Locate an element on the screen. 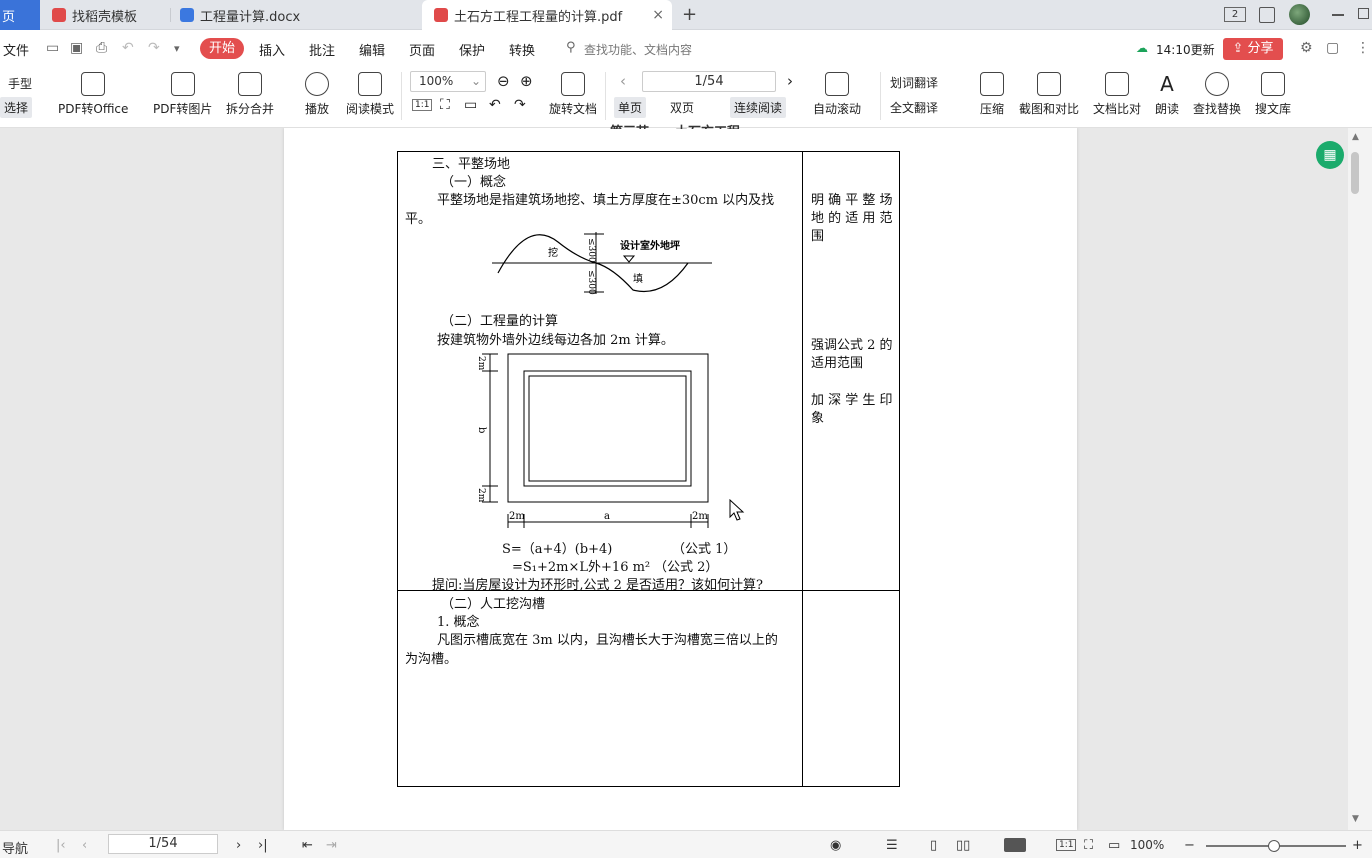  zoom-level: 100% is located at coordinates (1147, 845).